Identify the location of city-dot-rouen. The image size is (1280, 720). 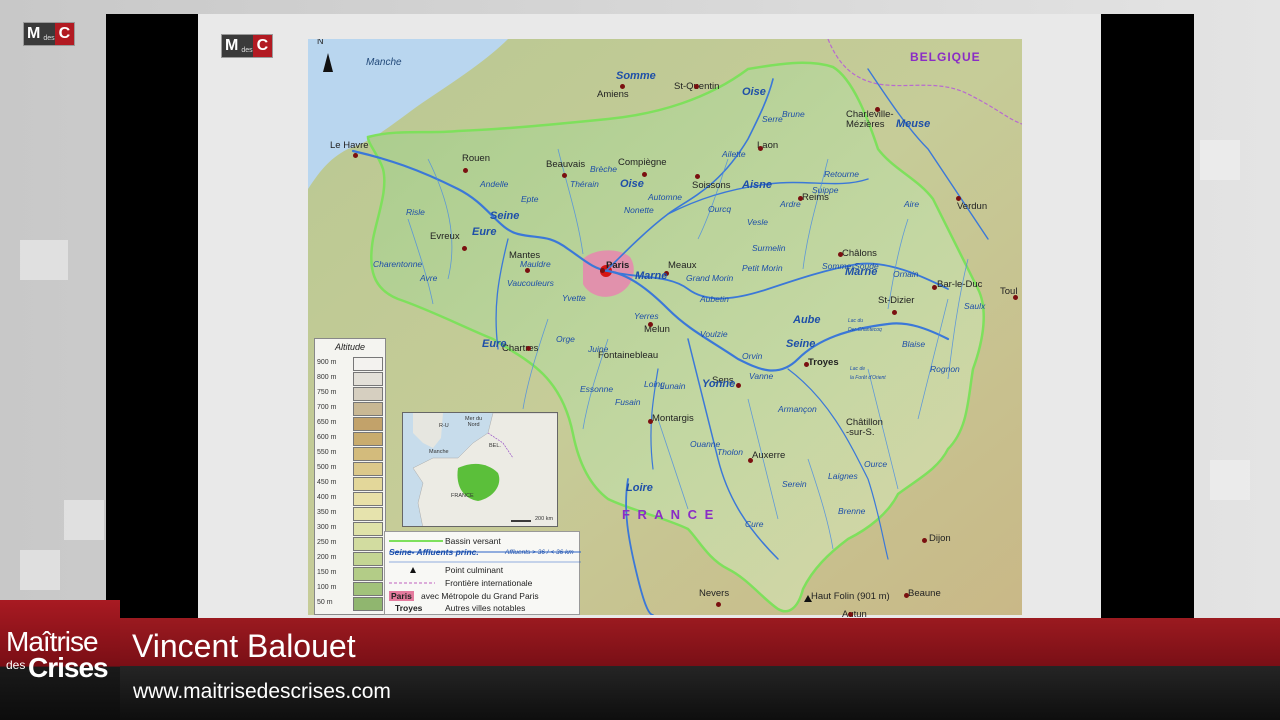
(465, 170).